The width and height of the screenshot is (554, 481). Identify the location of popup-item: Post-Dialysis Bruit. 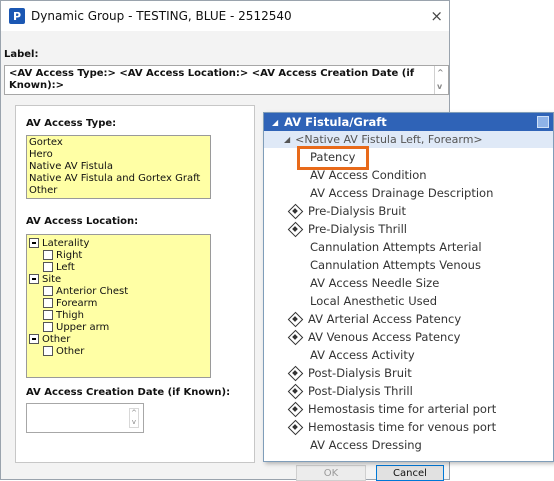
(408, 373).